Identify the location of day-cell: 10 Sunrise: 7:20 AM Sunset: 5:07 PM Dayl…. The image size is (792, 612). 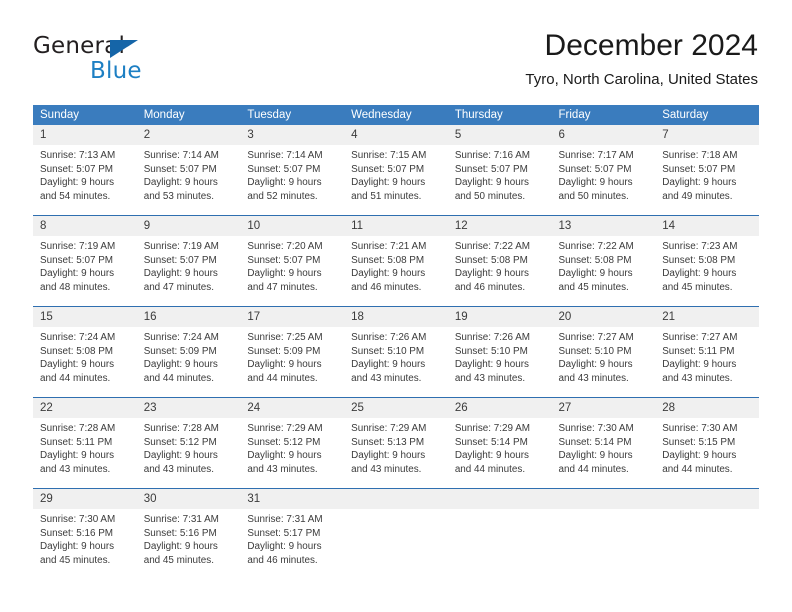
(292, 261).